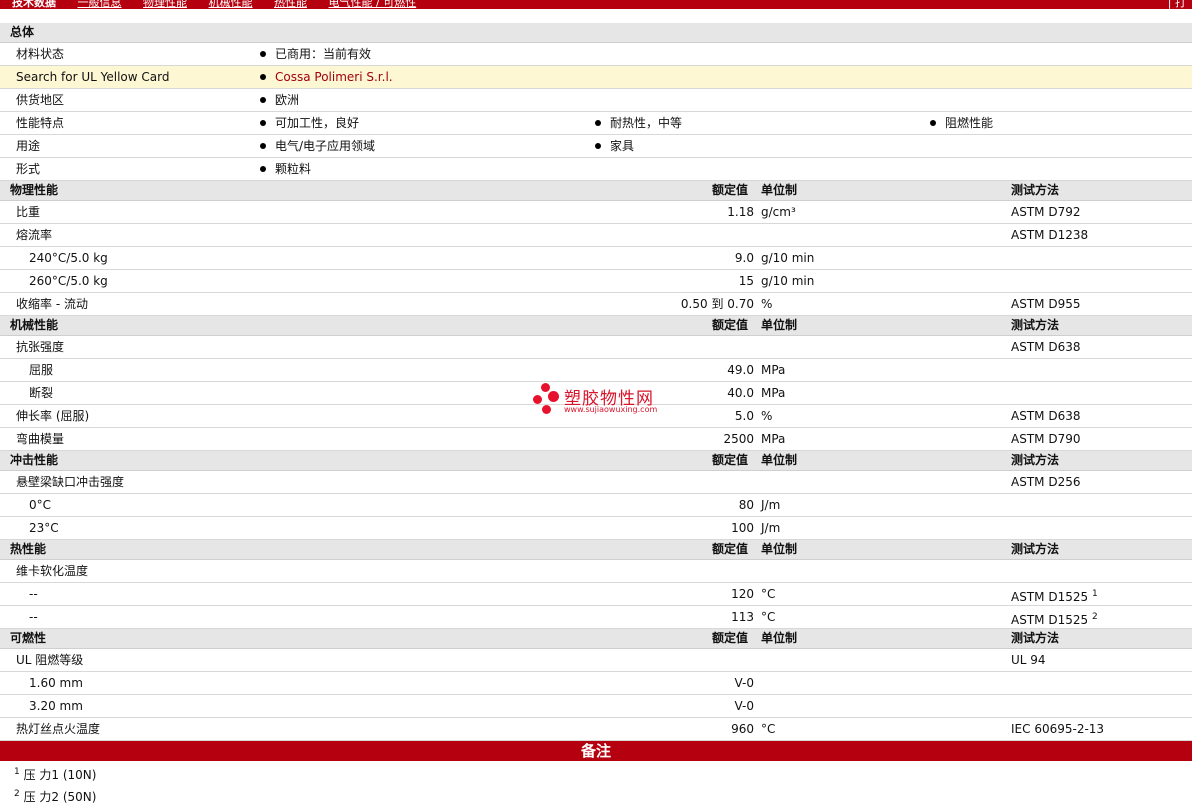 Image resolution: width=1192 pixels, height=805 pixels. I want to click on row-label: 材料状态, so click(40, 54).